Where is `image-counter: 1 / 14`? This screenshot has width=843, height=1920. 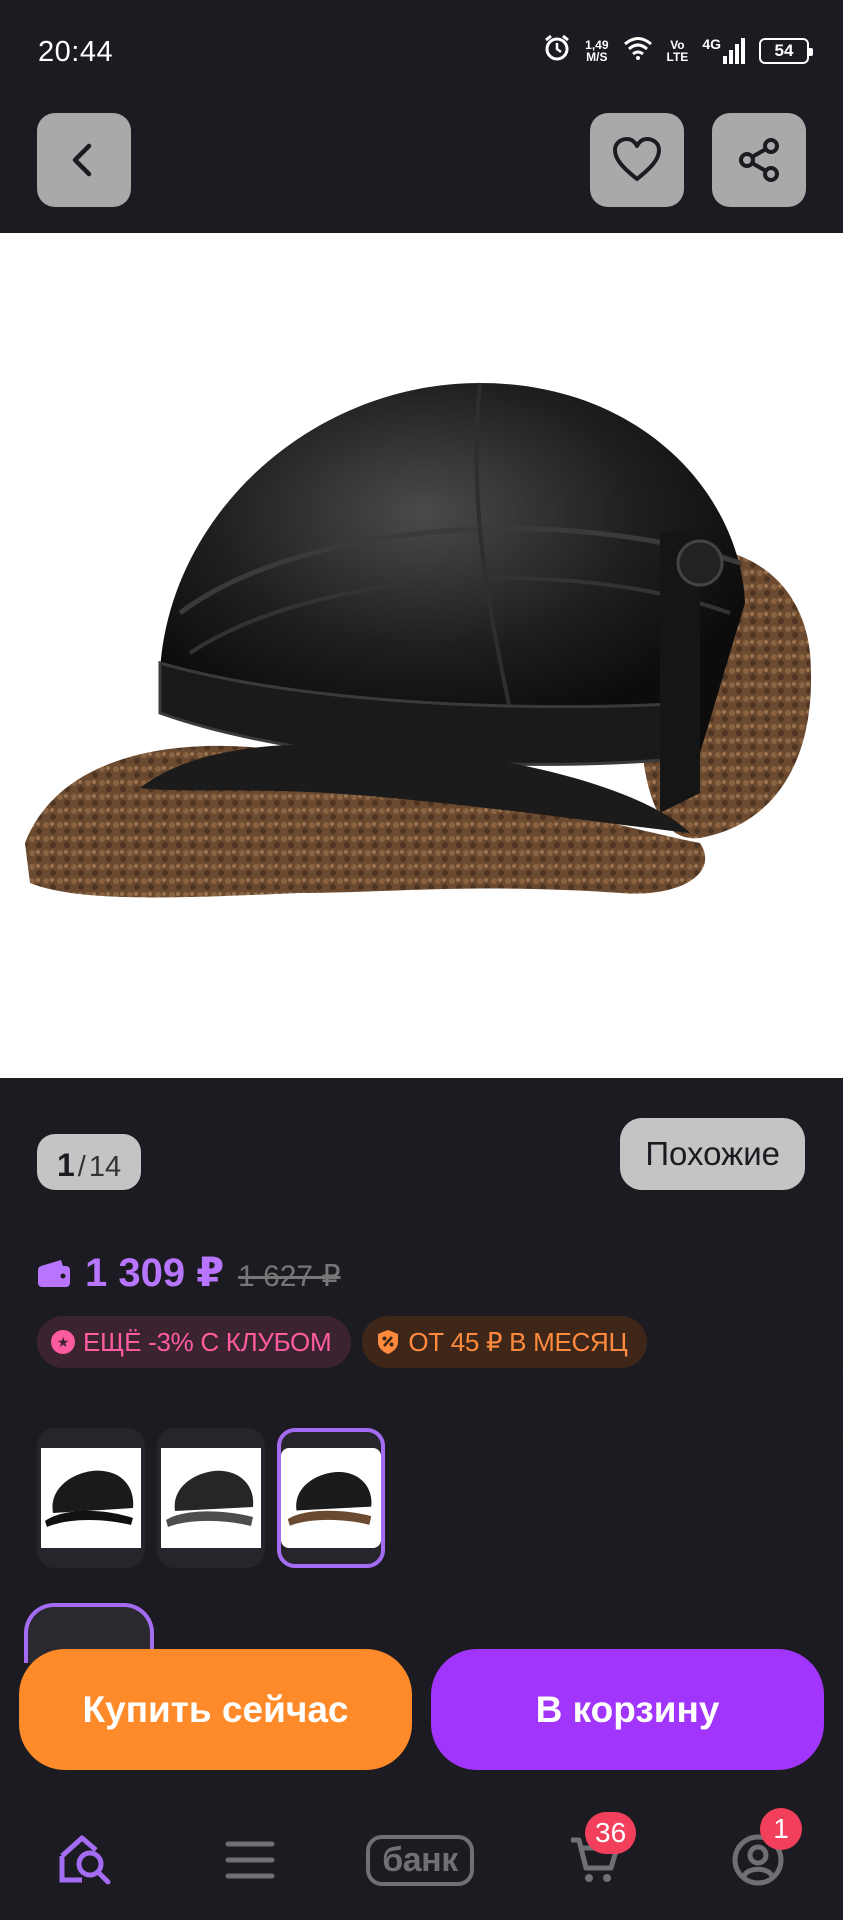 image-counter: 1 / 14 is located at coordinates (89, 1162).